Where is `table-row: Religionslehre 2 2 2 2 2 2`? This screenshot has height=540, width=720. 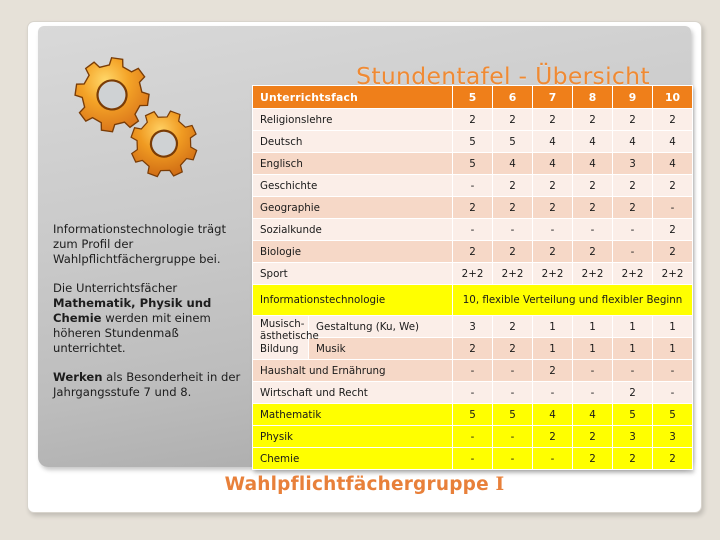 table-row: Religionslehre 2 2 2 2 2 2 is located at coordinates (472, 119).